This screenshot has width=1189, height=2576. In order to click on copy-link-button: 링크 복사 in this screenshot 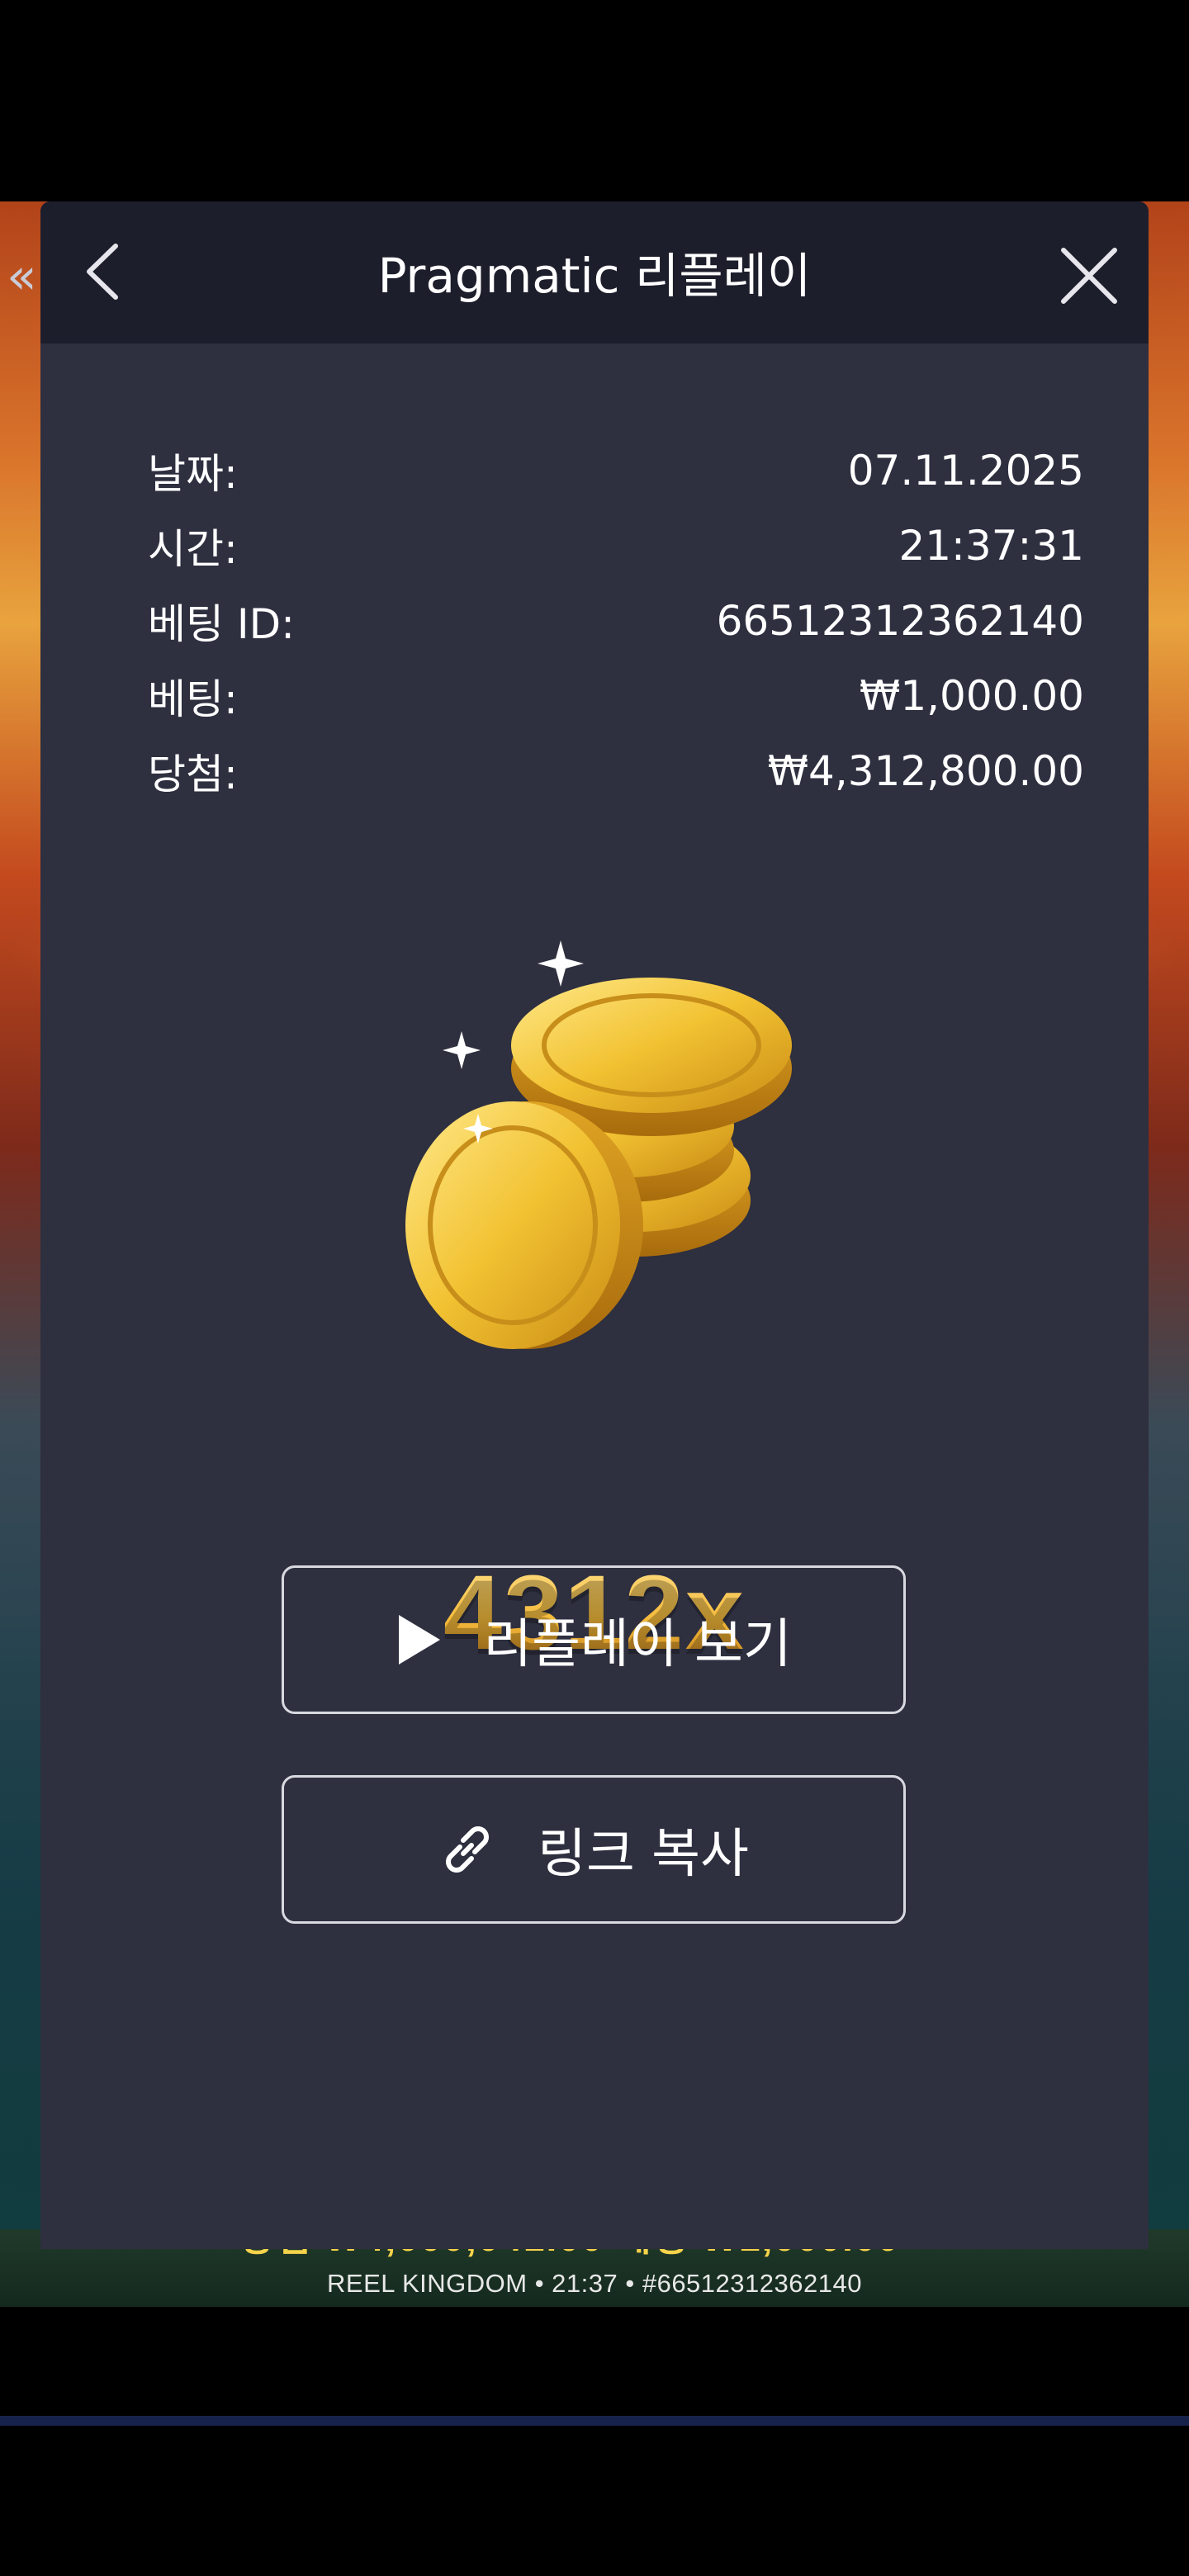, I will do `click(594, 1849)`.